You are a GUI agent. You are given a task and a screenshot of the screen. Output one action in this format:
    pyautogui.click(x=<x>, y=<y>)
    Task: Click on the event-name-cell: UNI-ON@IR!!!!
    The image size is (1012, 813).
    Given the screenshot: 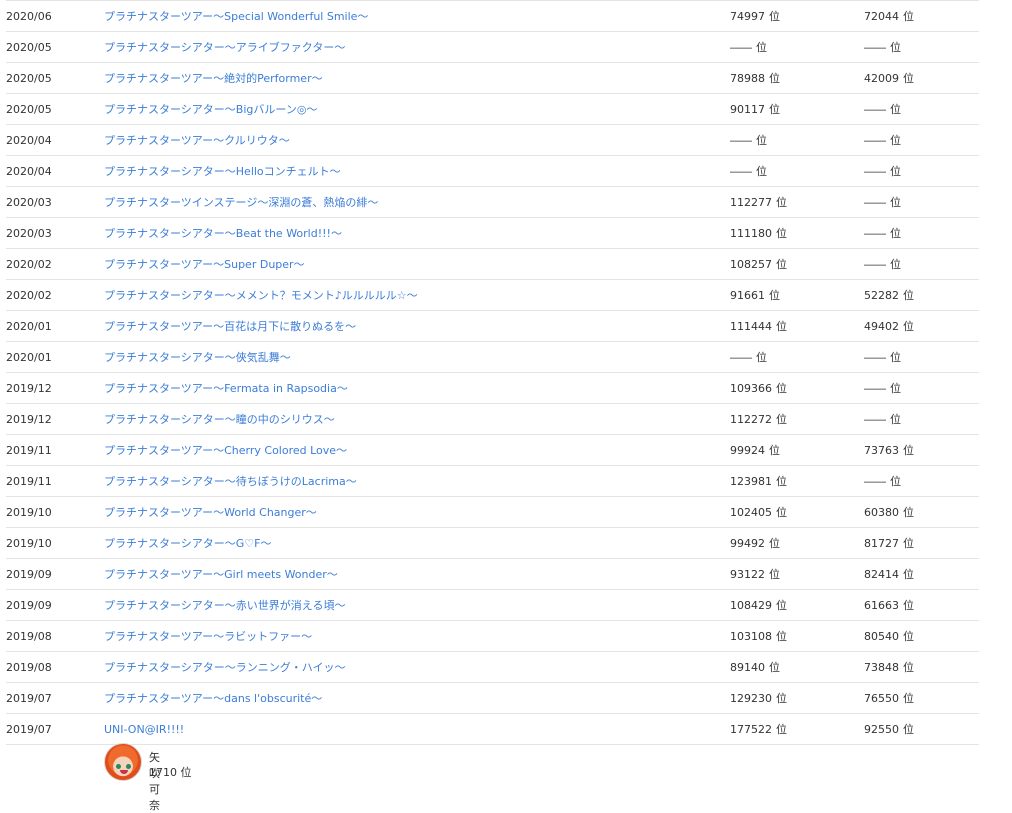 What is the action you would take?
    pyautogui.click(x=417, y=729)
    